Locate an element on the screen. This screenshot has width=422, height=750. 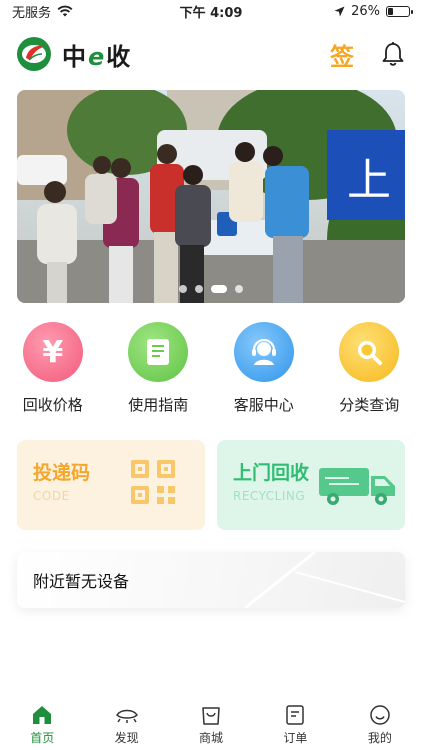
search-icon is located at coordinates (369, 352).